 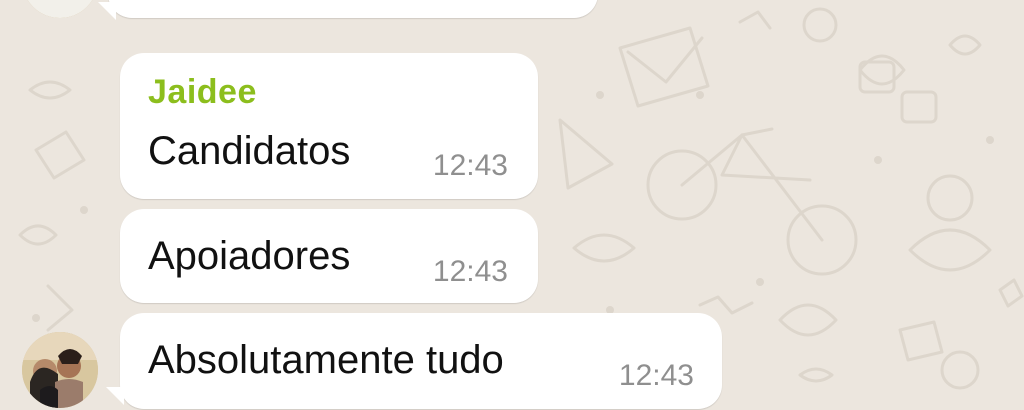 I want to click on contact-avatar, so click(x=60, y=370).